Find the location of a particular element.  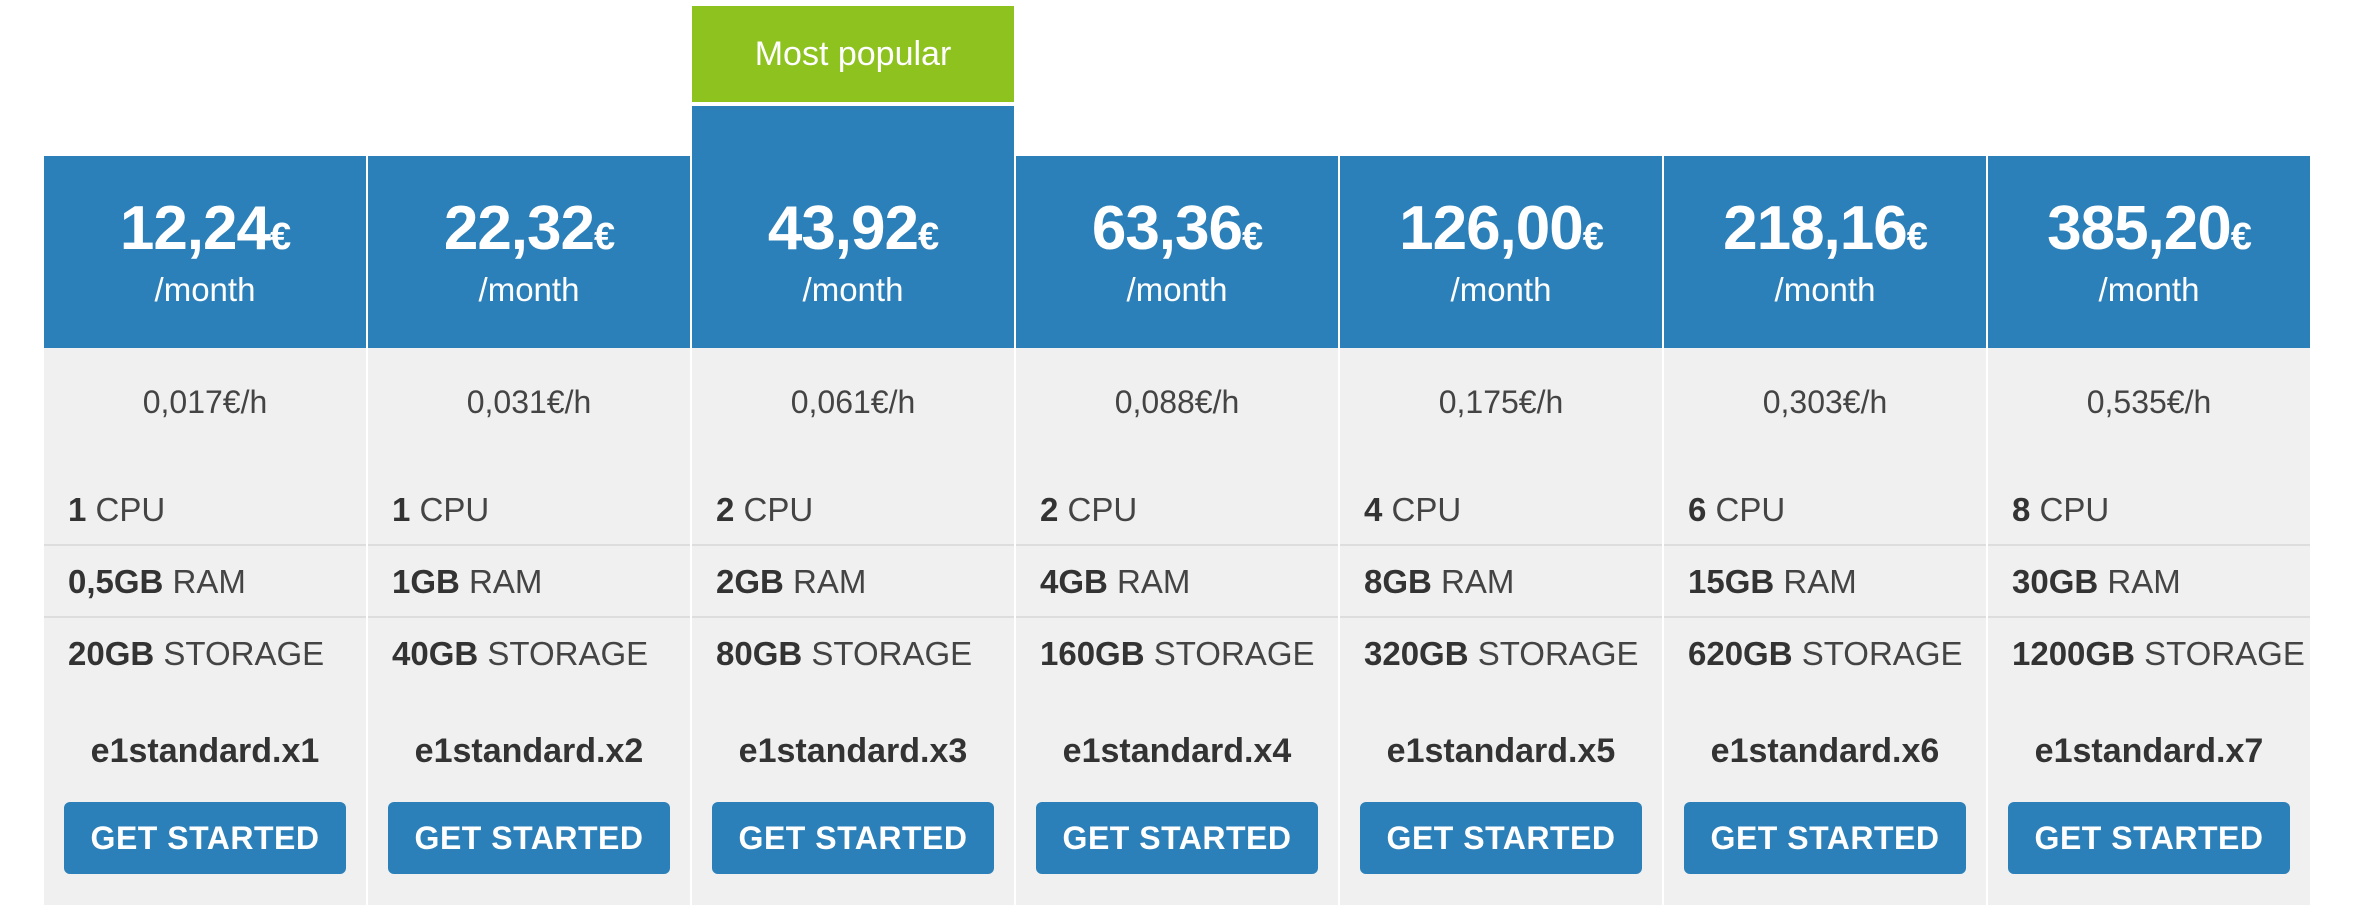

plan-name: e1standard.x3 is located at coordinates (853, 751).